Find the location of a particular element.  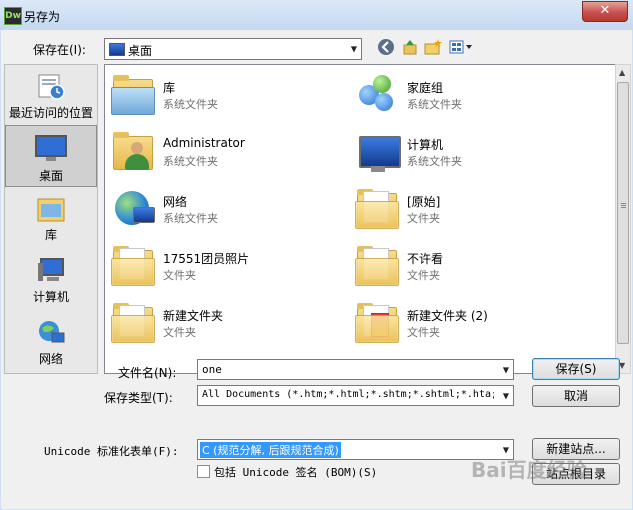

item-name: Administrator is located at coordinates (204, 143).